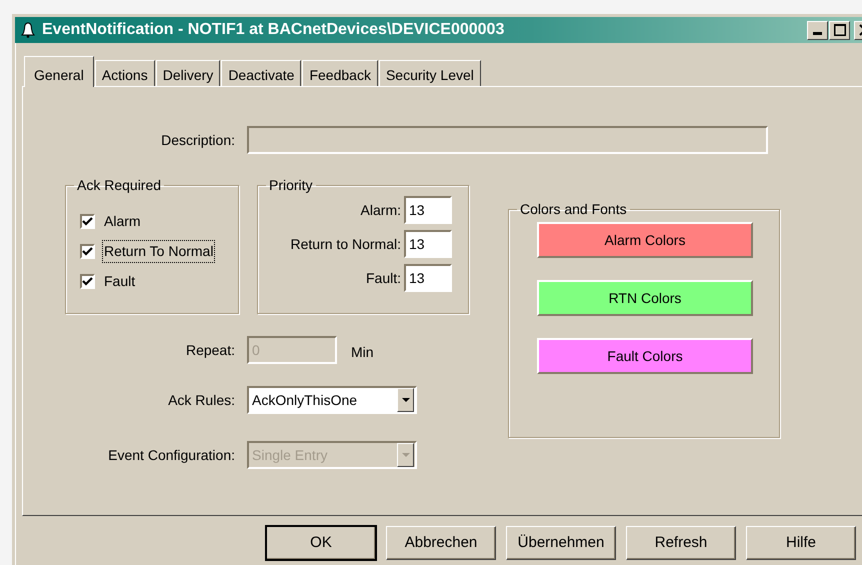 The width and height of the screenshot is (862, 565). Describe the element at coordinates (345, 244) in the screenshot. I see `field-label: Return to Normal:` at that location.